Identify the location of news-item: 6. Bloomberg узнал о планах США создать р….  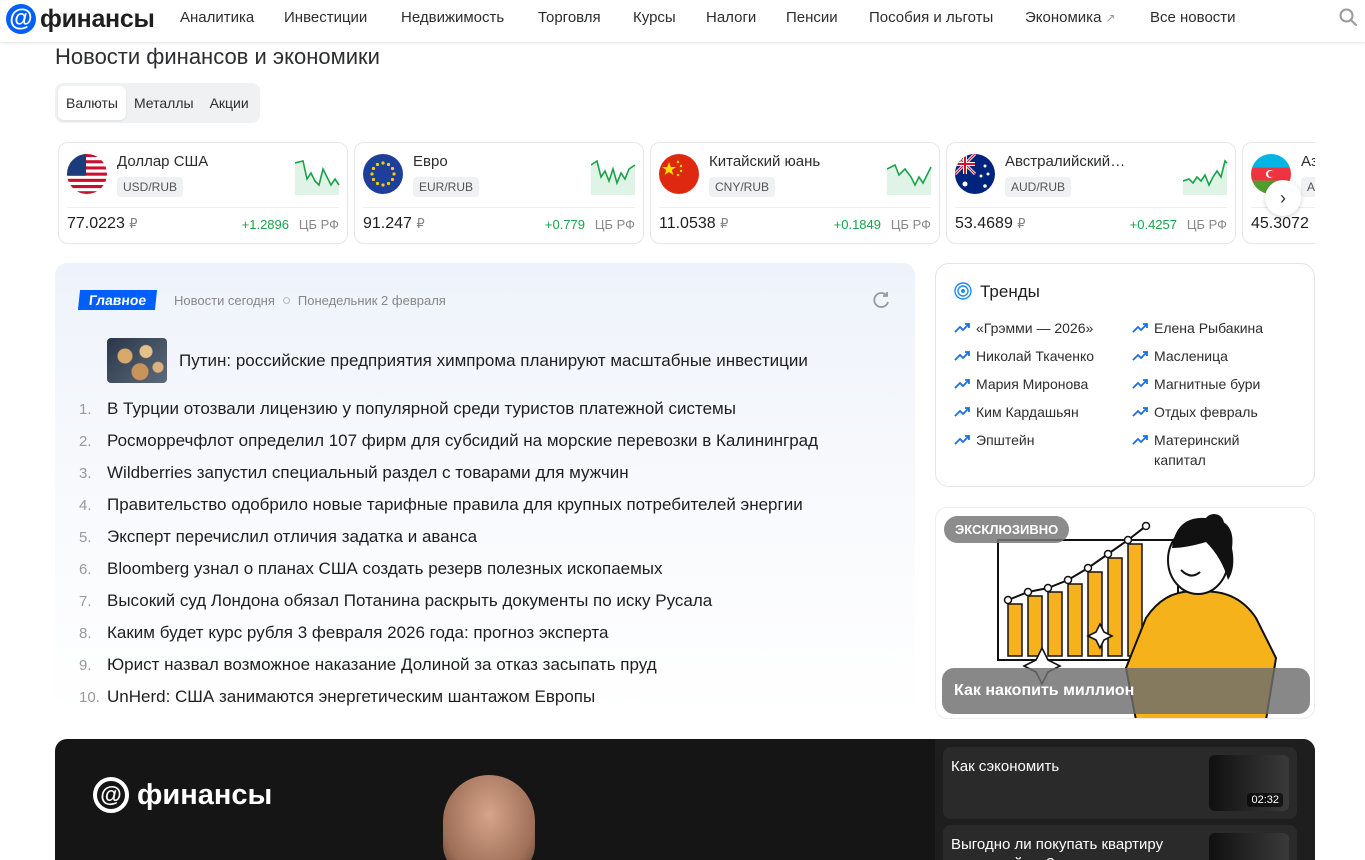
(448, 569).